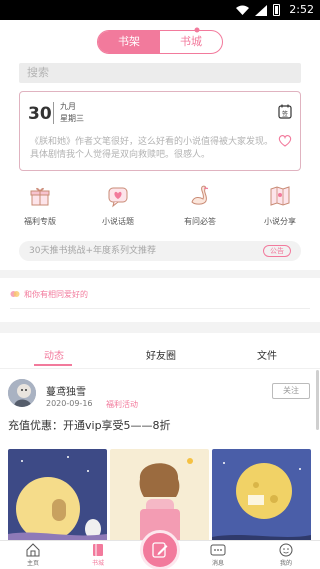 Image resolution: width=320 pixels, height=569 pixels. I want to click on nav-home: 主页, so click(33, 555).